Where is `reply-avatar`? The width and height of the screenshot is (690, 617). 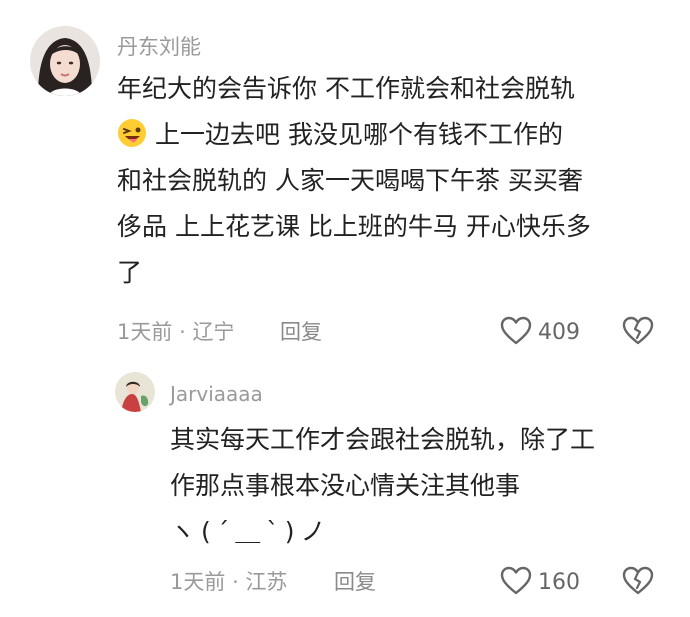 reply-avatar is located at coordinates (135, 392).